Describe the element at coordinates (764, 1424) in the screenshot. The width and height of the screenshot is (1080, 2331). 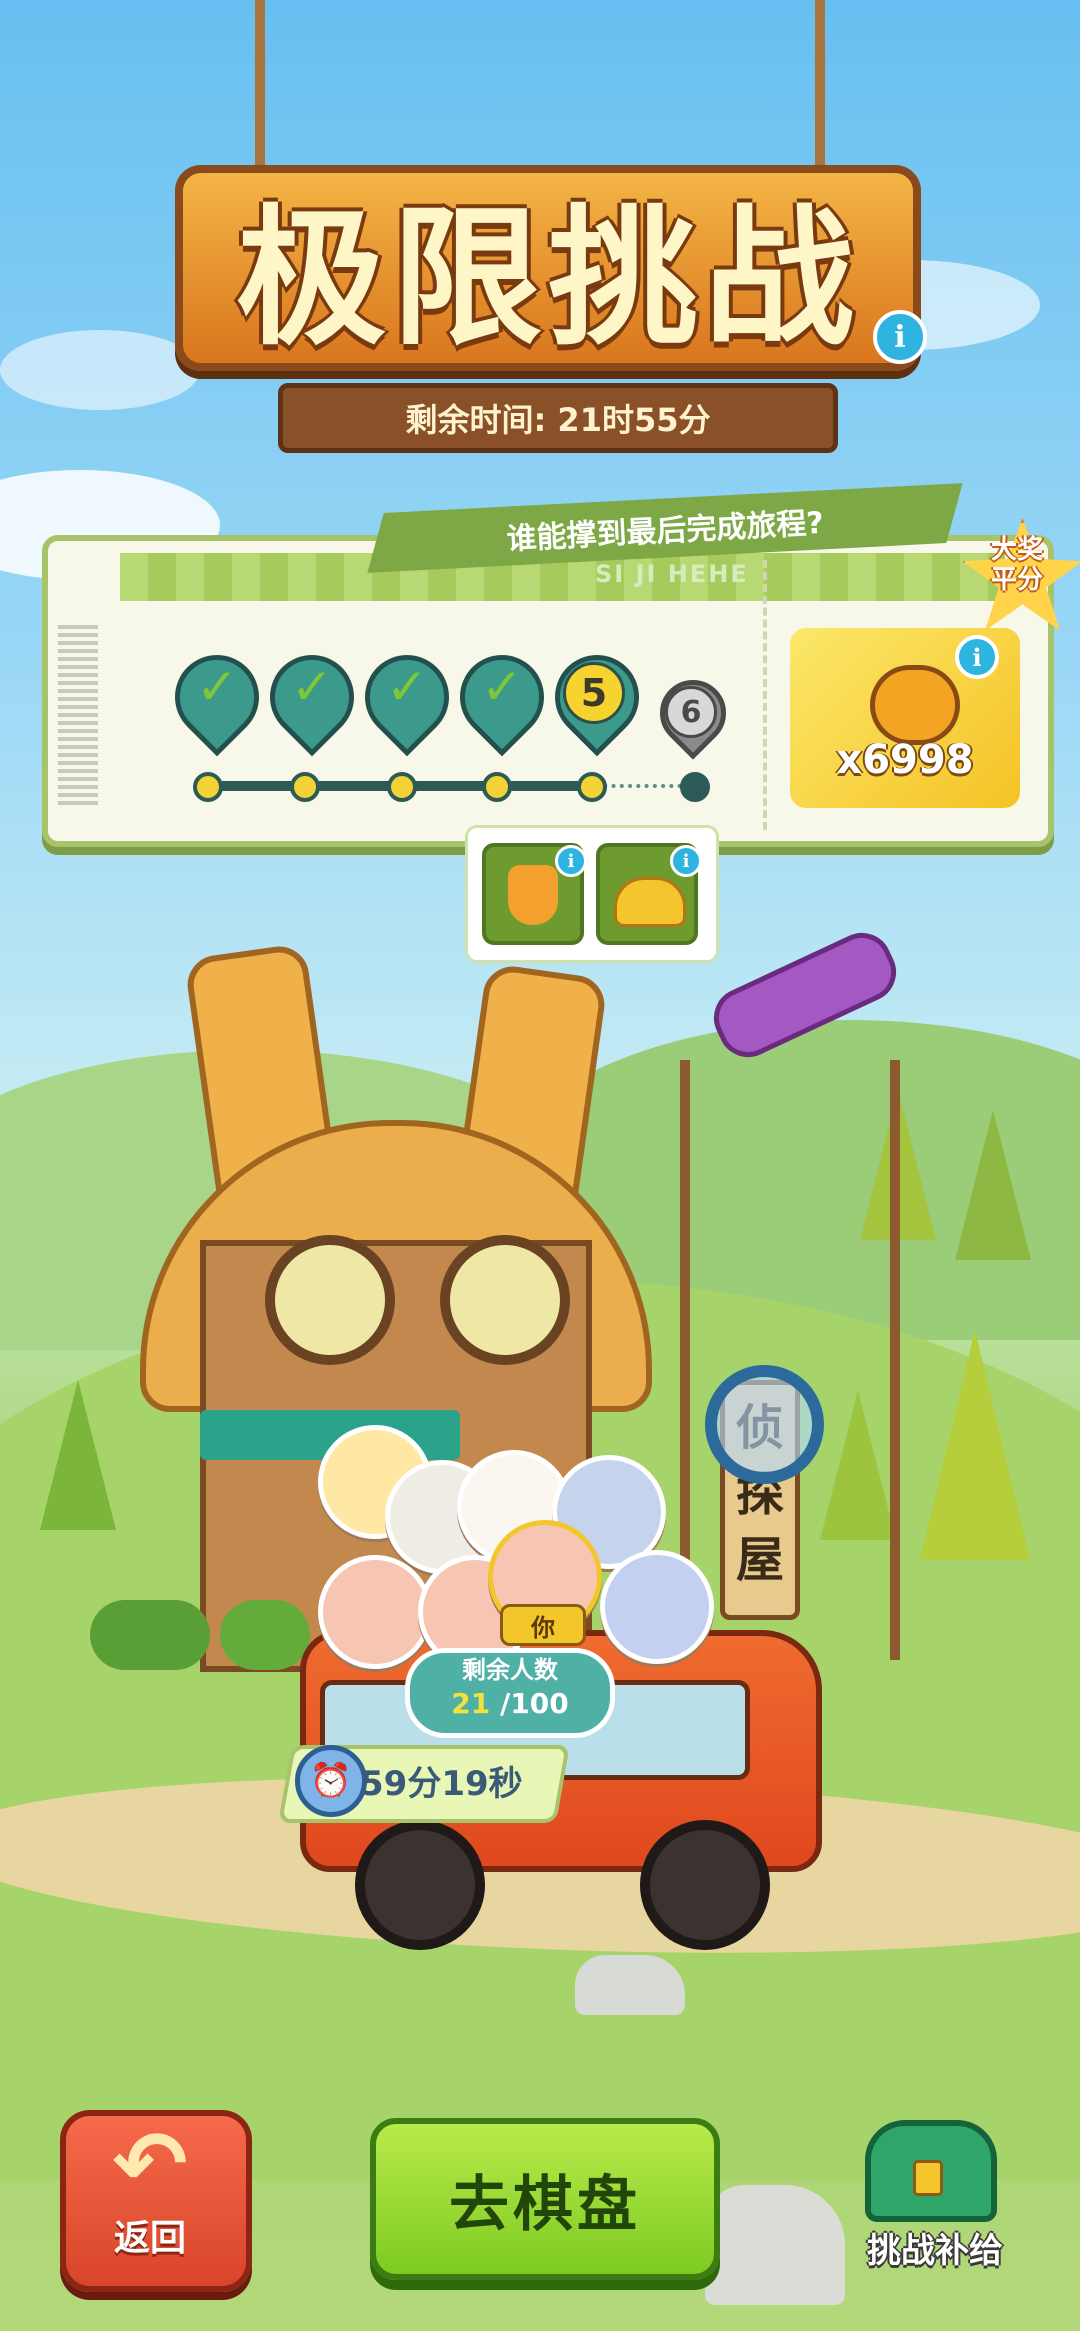
I see `magnifier-icon` at that location.